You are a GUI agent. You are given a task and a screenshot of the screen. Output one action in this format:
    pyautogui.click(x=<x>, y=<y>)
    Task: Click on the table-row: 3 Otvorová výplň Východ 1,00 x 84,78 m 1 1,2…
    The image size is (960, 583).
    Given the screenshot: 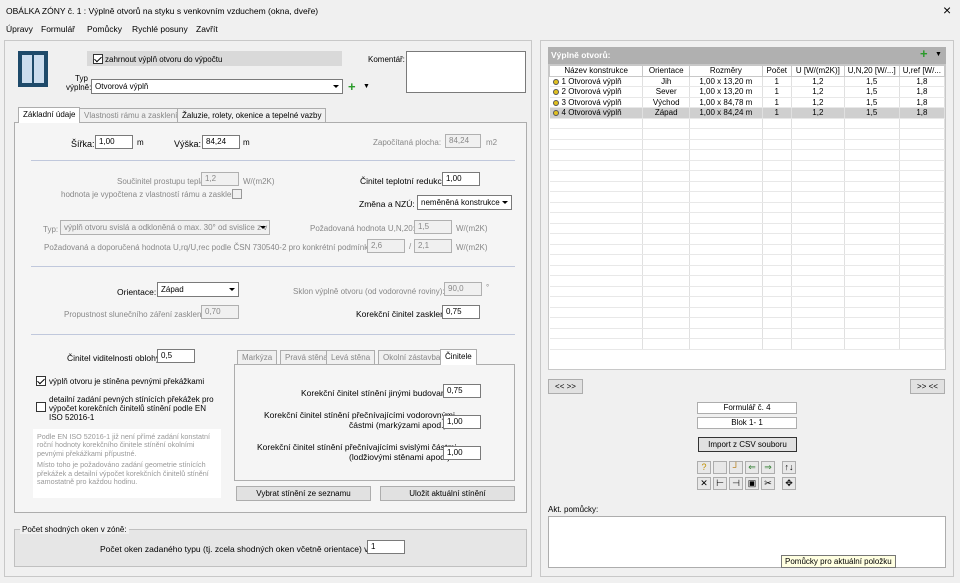 What is the action you would take?
    pyautogui.click(x=747, y=102)
    